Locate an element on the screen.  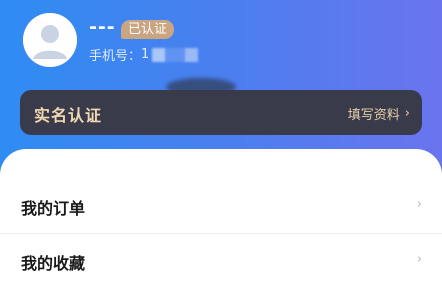
phone-number: 1 is located at coordinates (145, 54).